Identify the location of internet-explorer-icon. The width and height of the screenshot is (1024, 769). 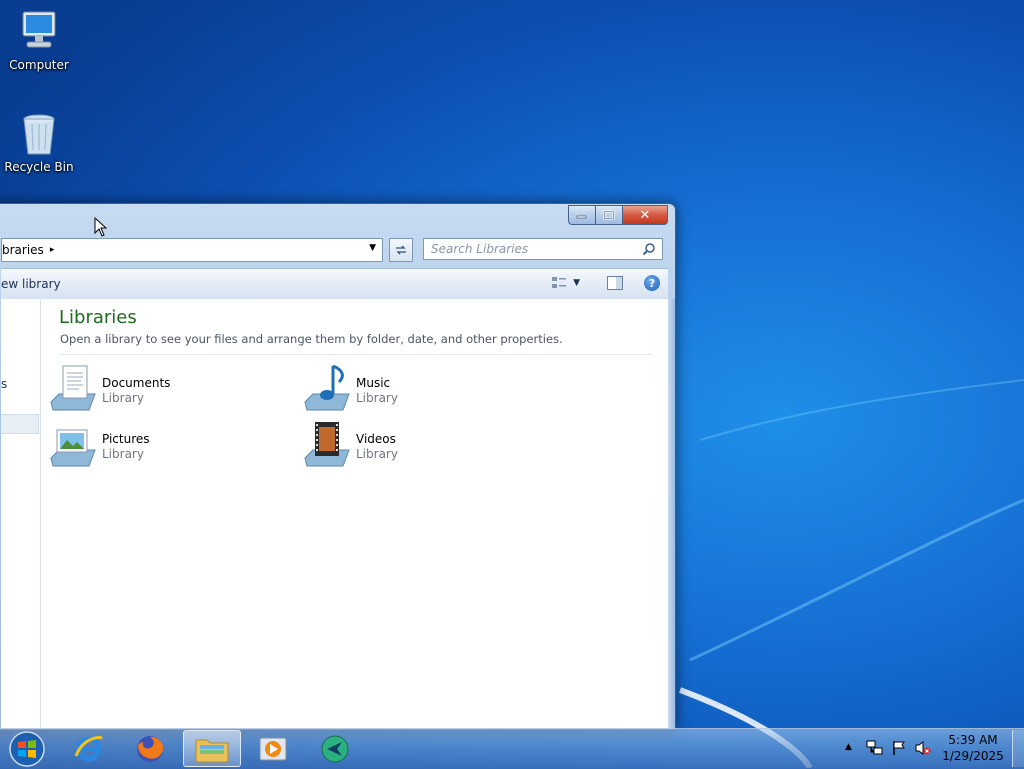
(88, 748).